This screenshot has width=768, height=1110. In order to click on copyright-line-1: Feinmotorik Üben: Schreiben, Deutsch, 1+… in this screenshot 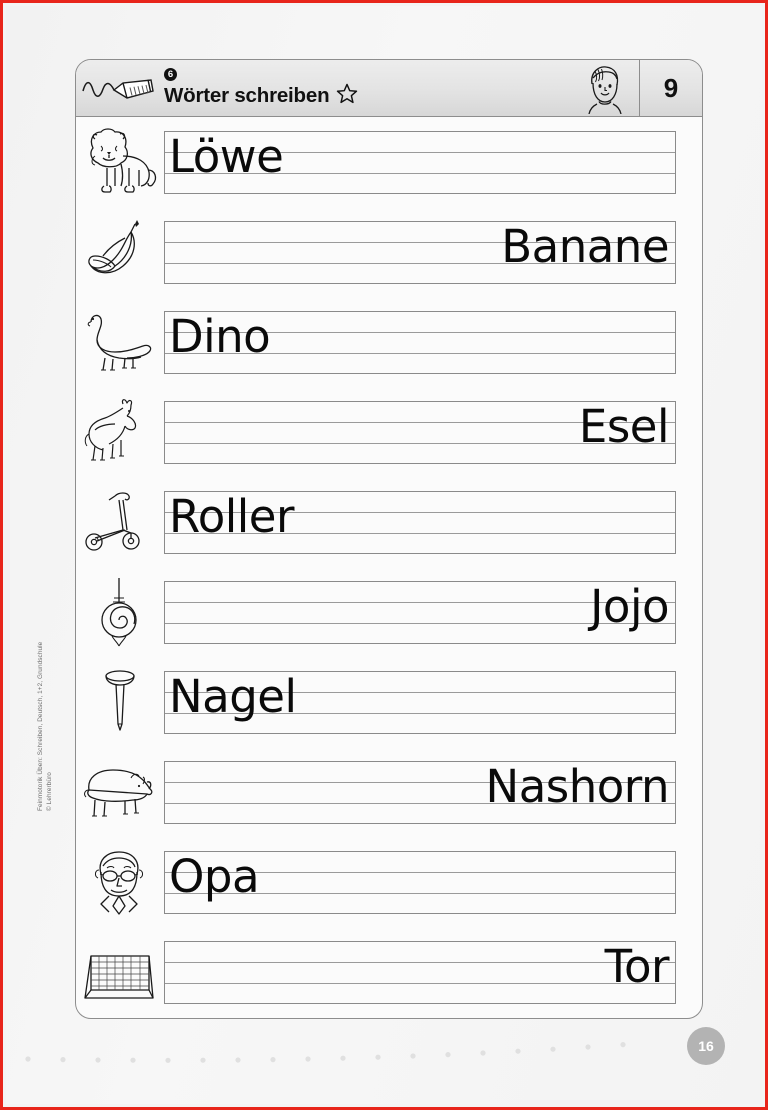, I will do `click(40, 726)`.